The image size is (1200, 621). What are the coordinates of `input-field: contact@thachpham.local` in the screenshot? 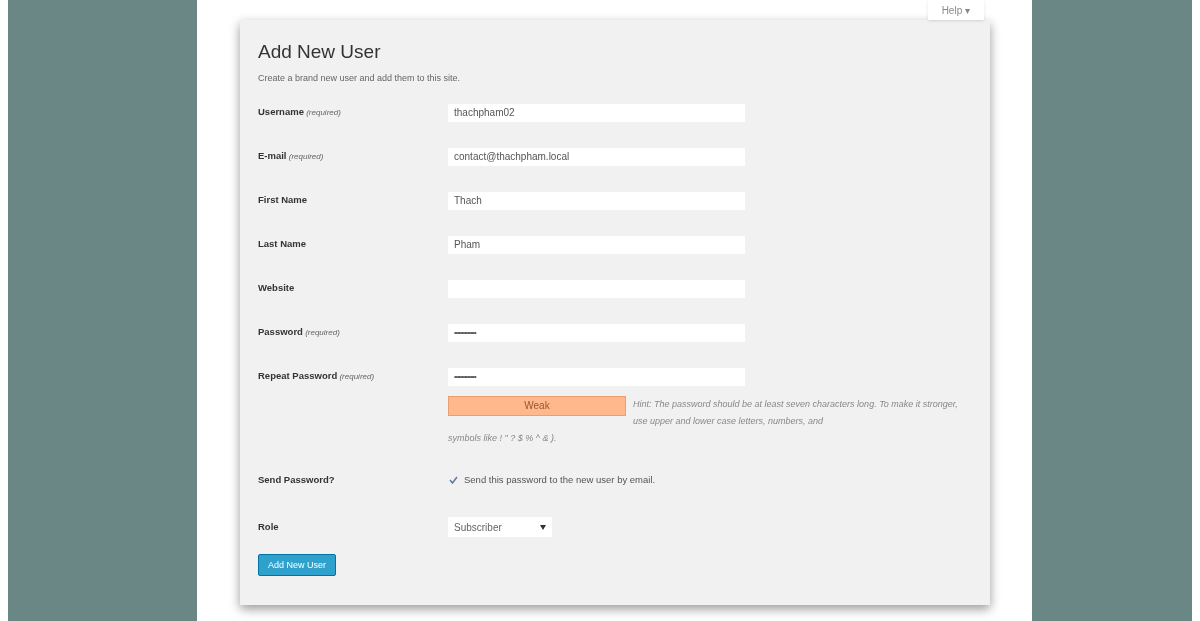 It's located at (596, 156).